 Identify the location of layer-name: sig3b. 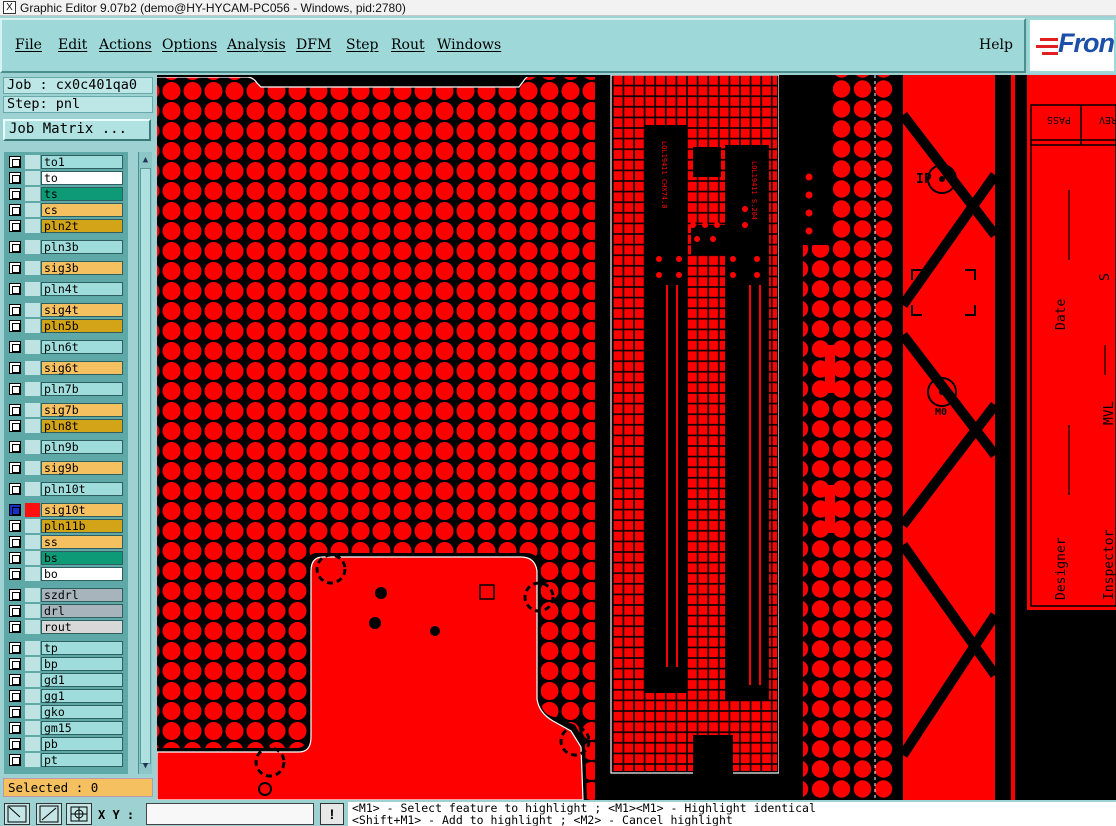
(82, 268).